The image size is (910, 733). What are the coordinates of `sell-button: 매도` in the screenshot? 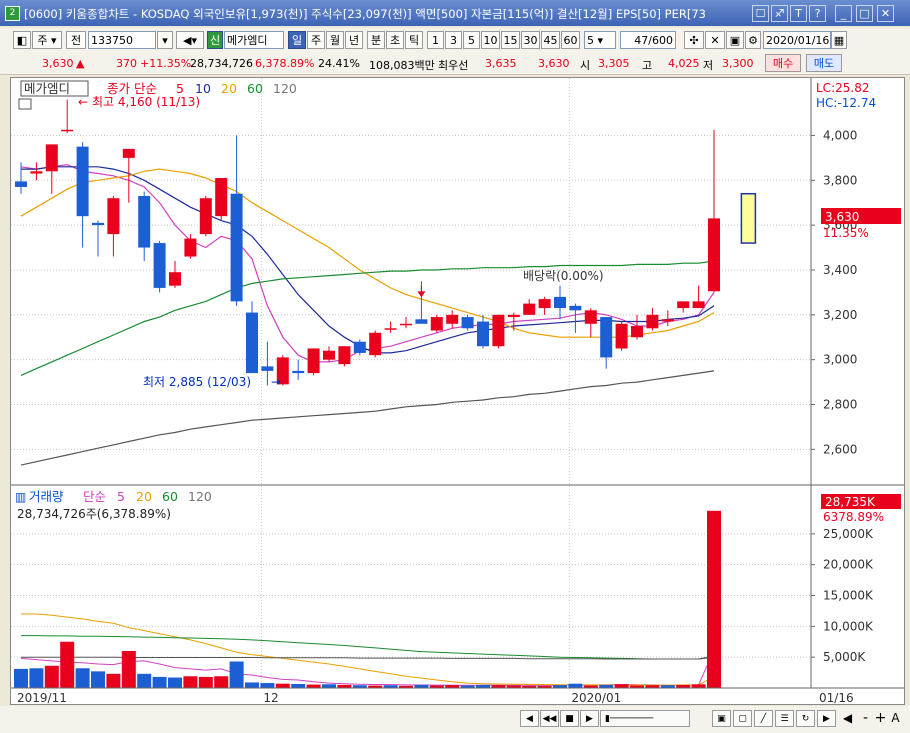 It's located at (824, 63).